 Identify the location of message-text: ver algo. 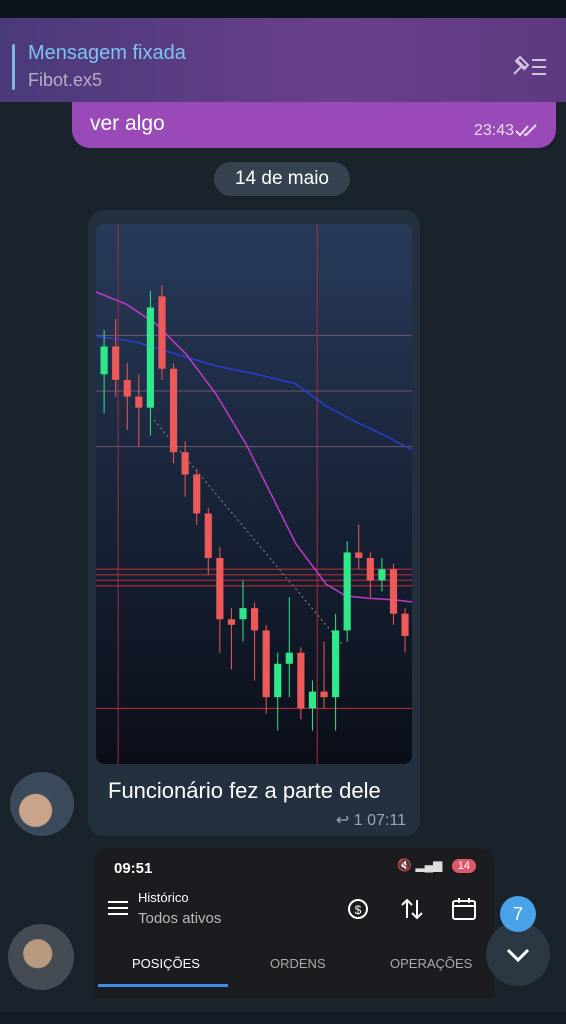
(127, 123).